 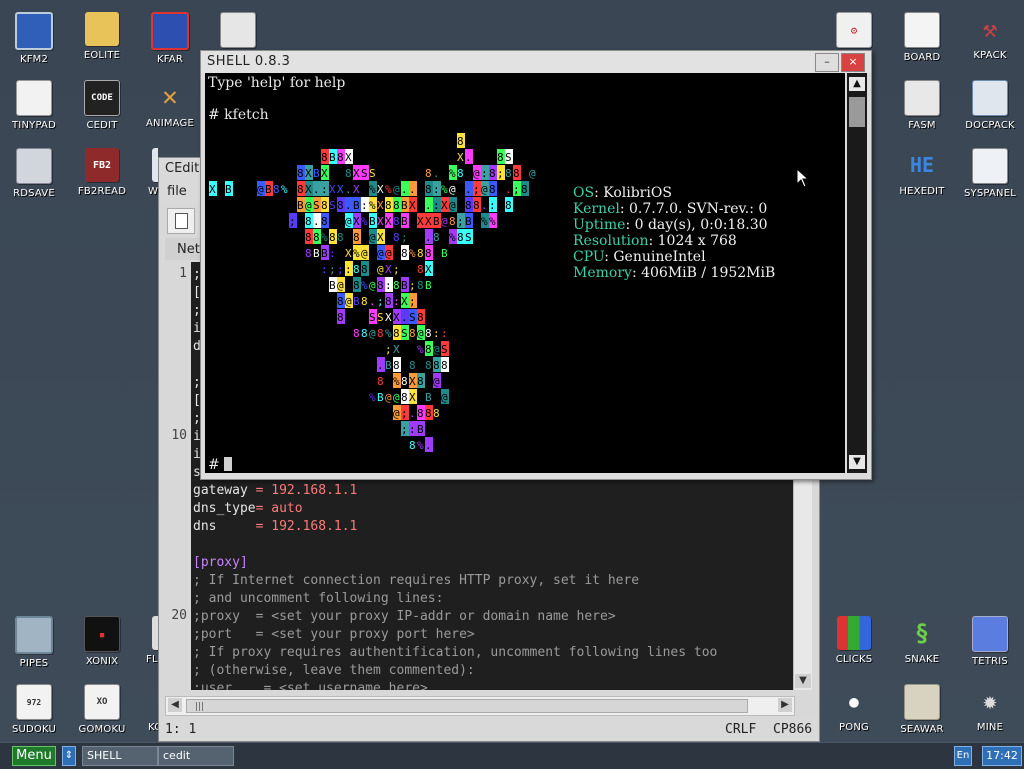 What do you see at coordinates (854, 659) in the screenshot?
I see `icon-label: CLICKS` at bounding box center [854, 659].